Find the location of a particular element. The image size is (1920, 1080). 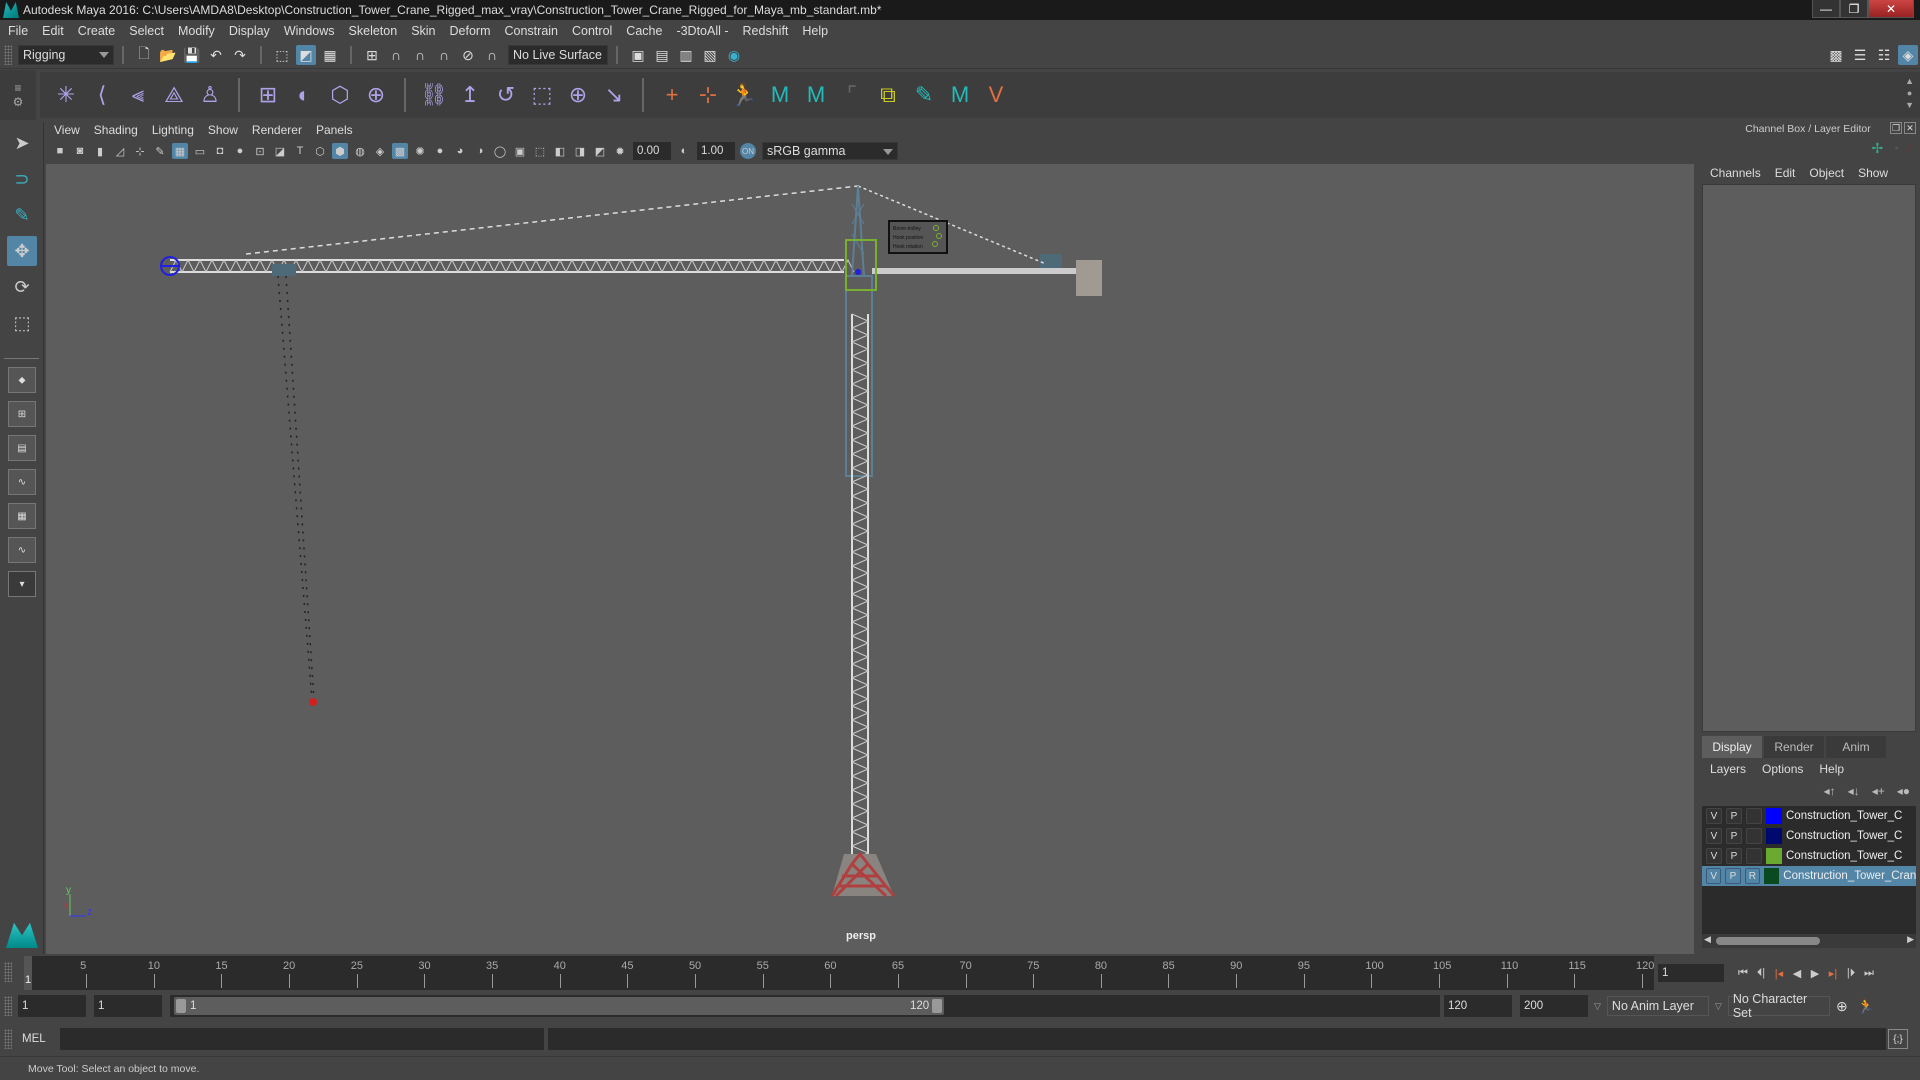

ipr-render-icon: ▥ is located at coordinates (686, 55).